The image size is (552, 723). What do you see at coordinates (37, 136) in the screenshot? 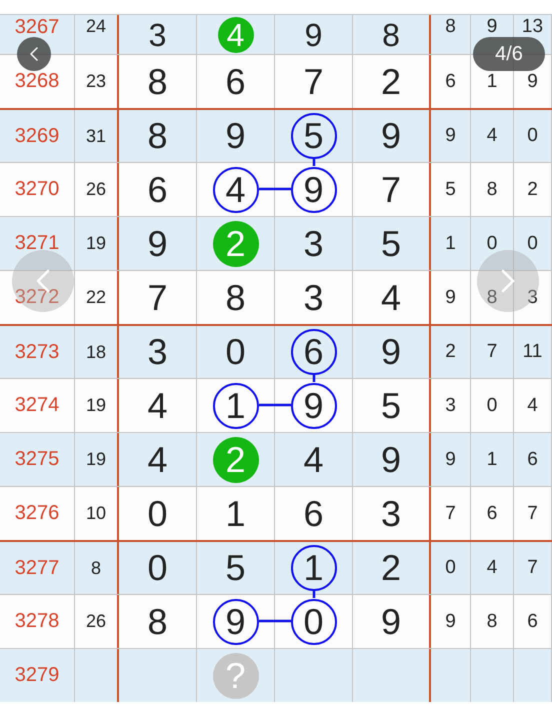
I see `issue-number: 3269` at bounding box center [37, 136].